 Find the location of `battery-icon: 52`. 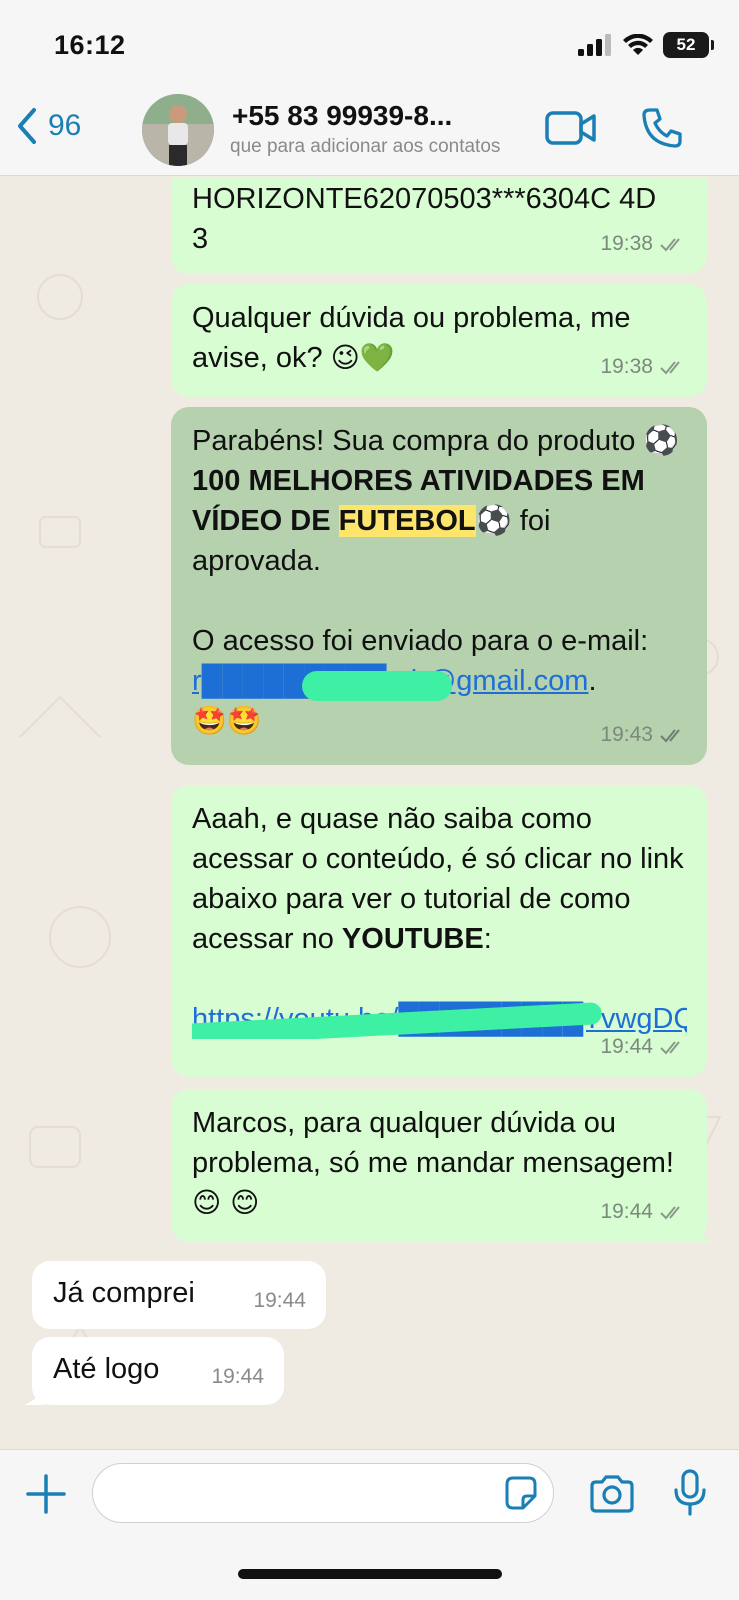

battery-icon: 52 is located at coordinates (688, 45).